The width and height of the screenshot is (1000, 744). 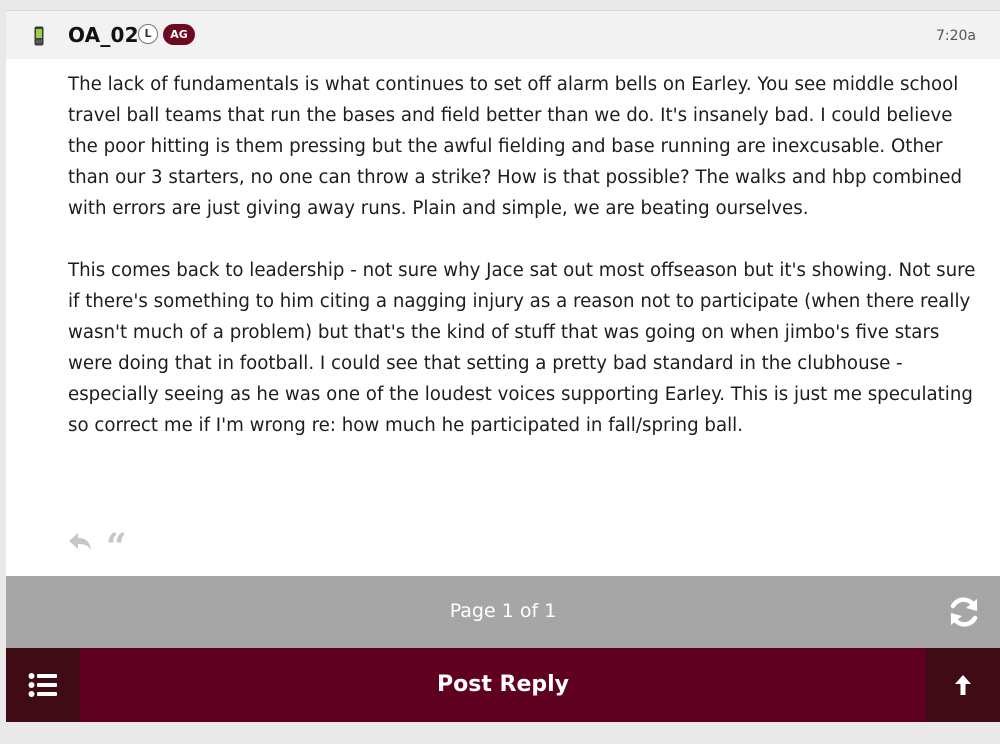 I want to click on reply-icon, so click(x=80, y=541).